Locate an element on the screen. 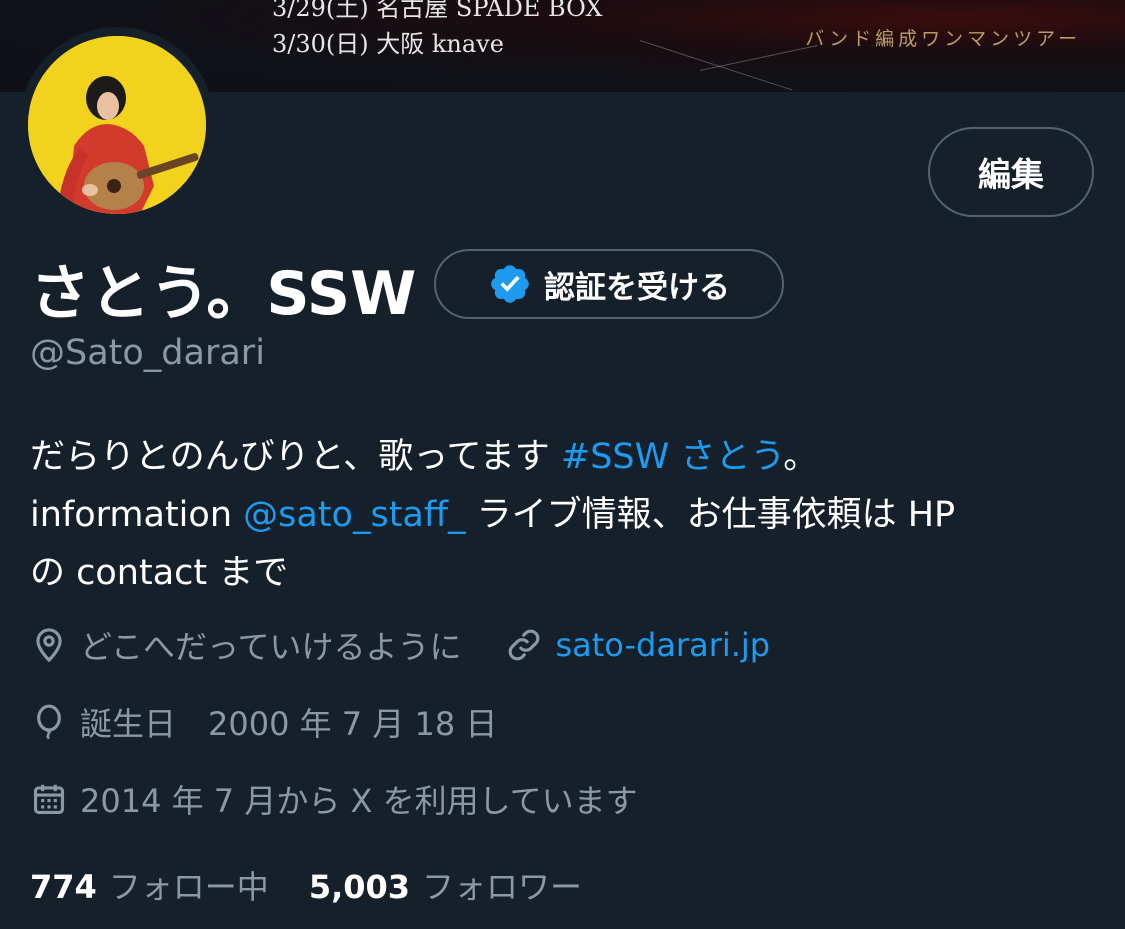  followers-count: 5,003 is located at coordinates (359, 887).